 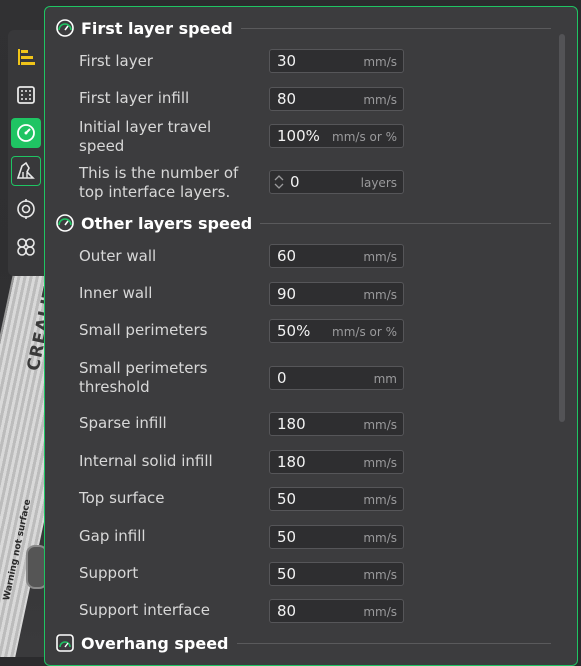 I want to click on section-title: First layer speed, so click(x=157, y=28).